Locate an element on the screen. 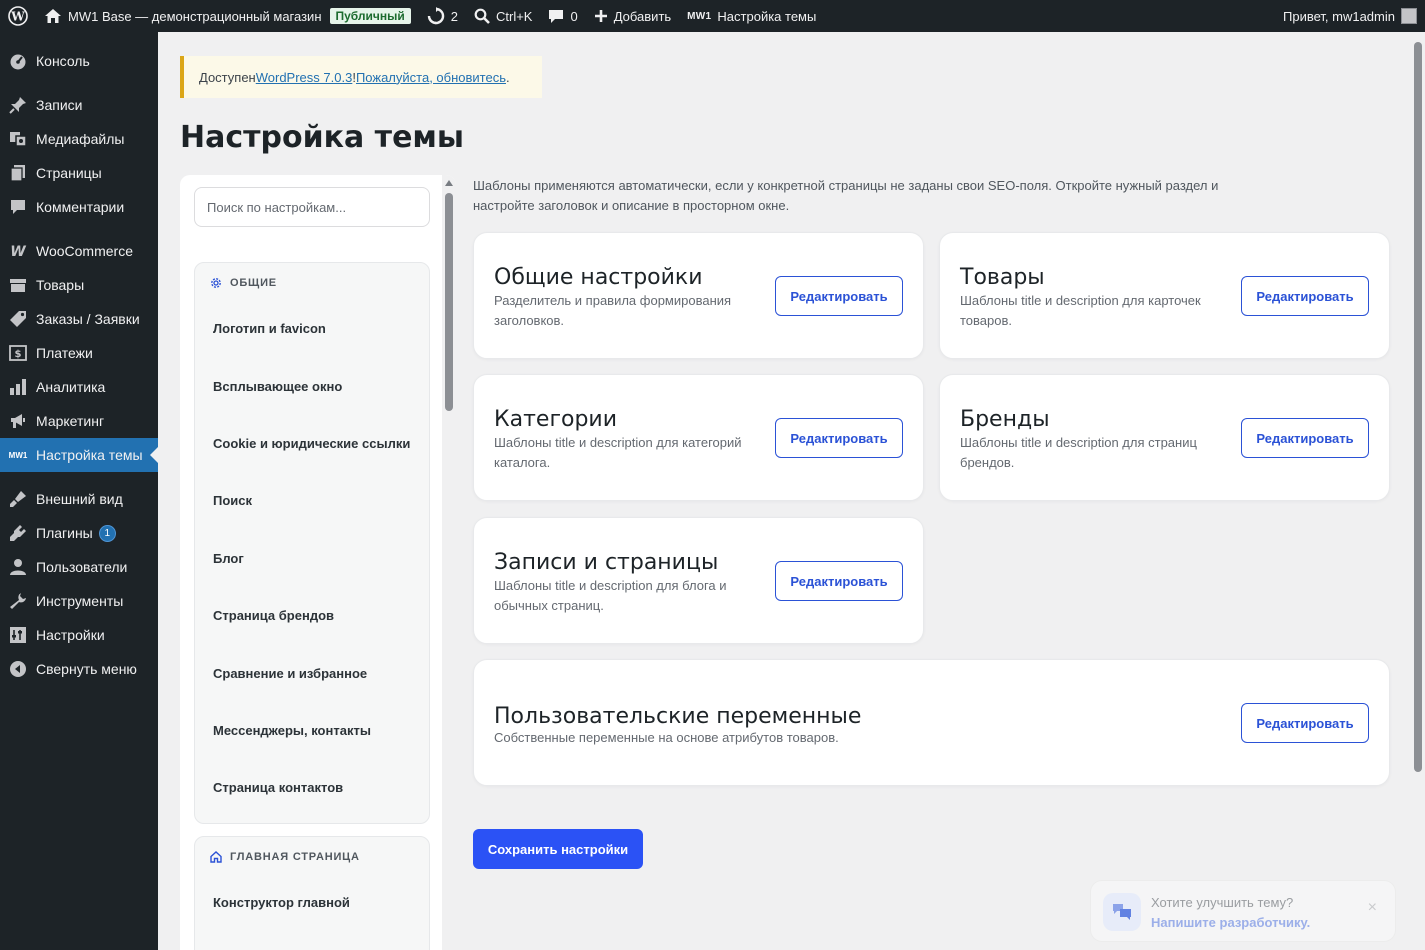 Image resolution: width=1425 pixels, height=950 pixels. comment-icon is located at coordinates (556, 16).